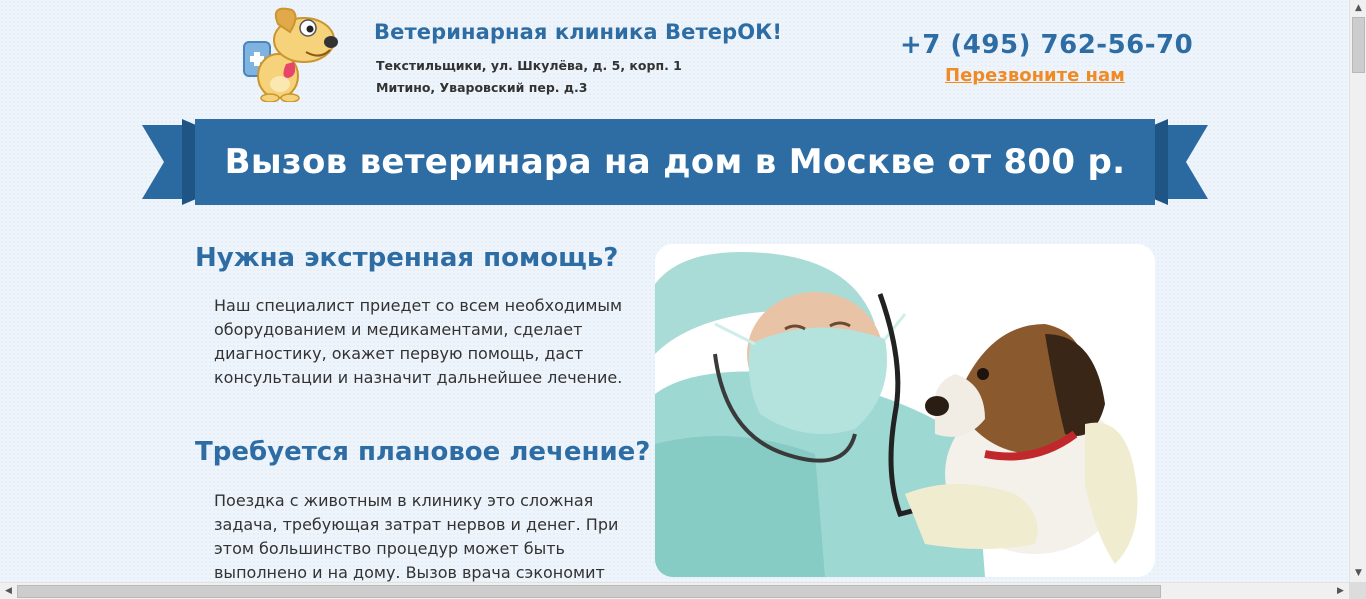 The image size is (1366, 599). What do you see at coordinates (1357, 590) in the screenshot?
I see `scrollbar-corner` at bounding box center [1357, 590].